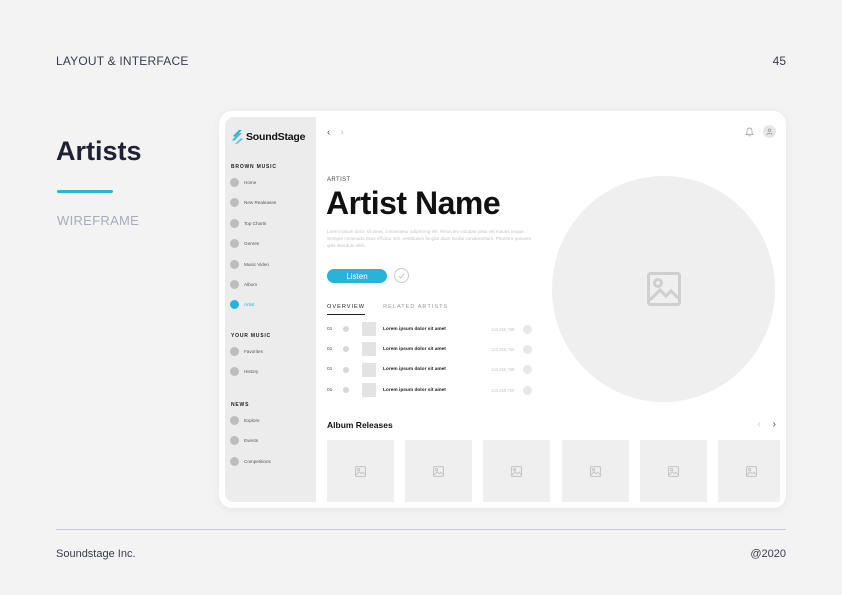  Describe the element at coordinates (260, 203) in the screenshot. I see `sidebar-item-label: New Realeases` at that location.